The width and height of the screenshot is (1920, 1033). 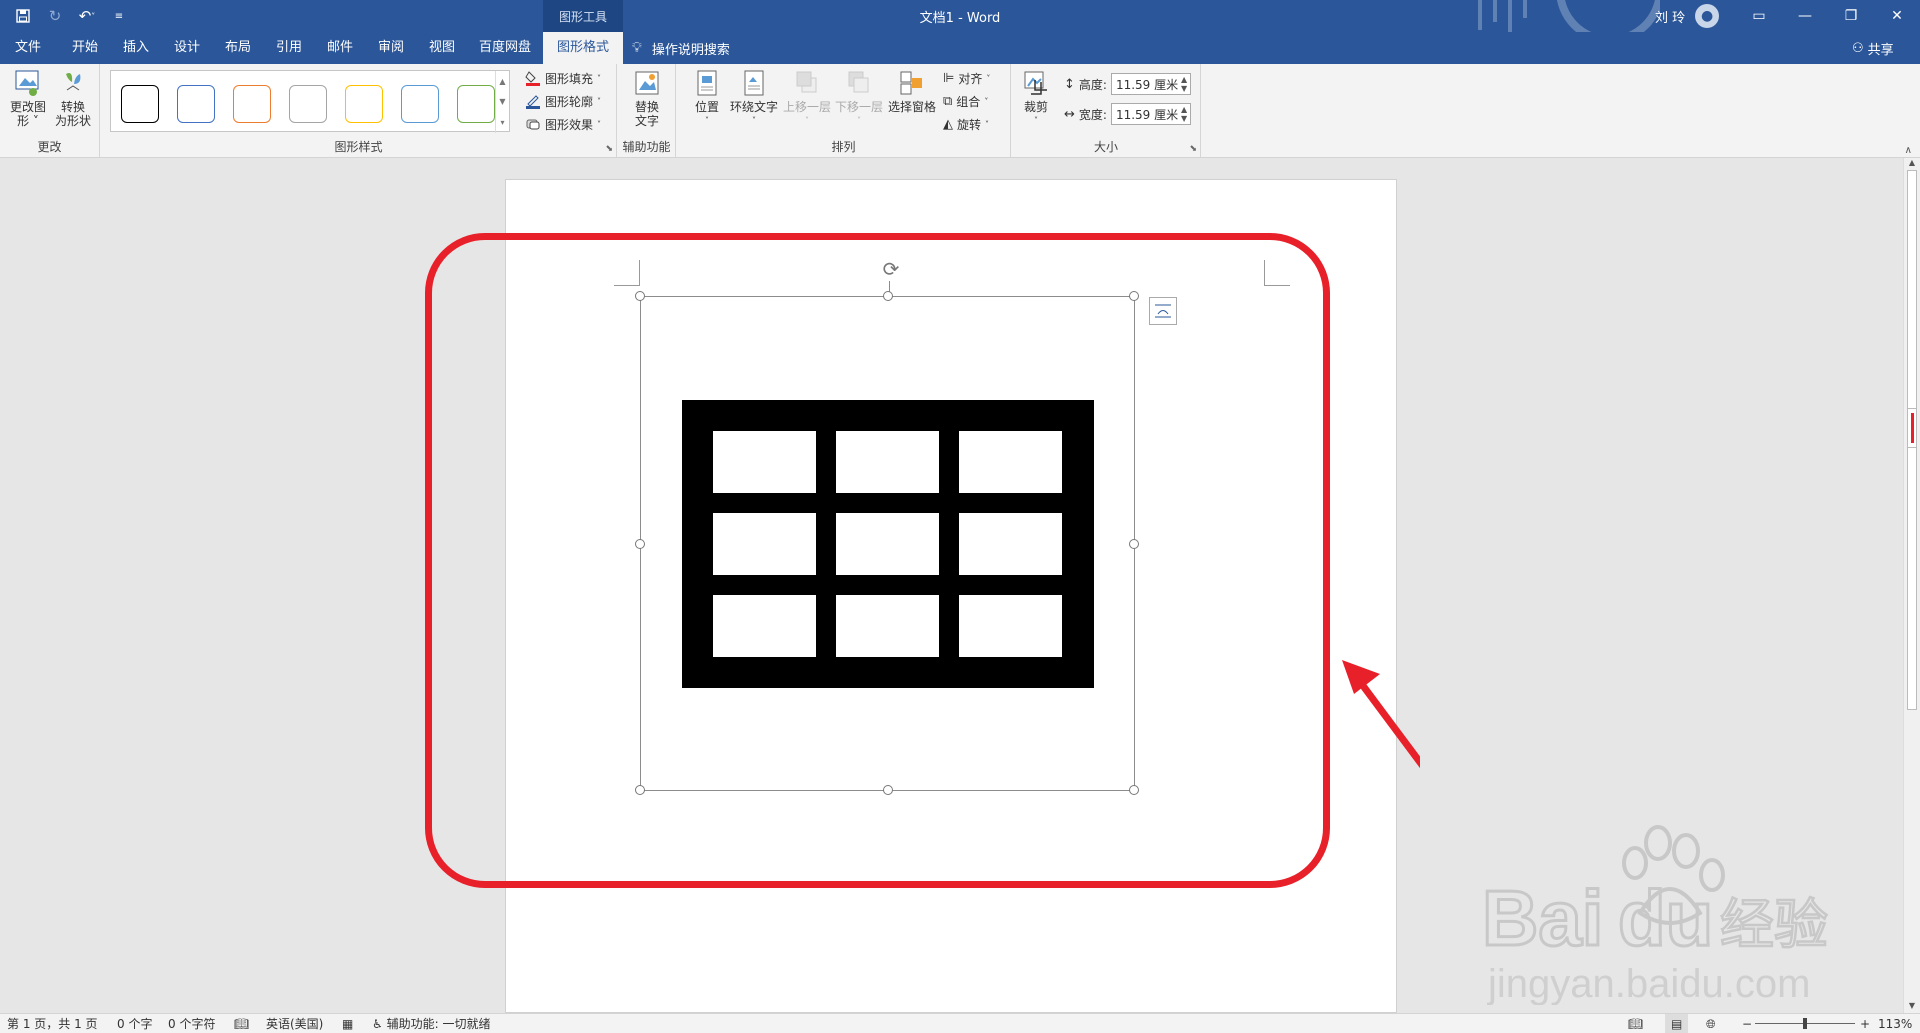 What do you see at coordinates (966, 124) in the screenshot?
I see `rotate-button: ◭ 旋转 ˅` at bounding box center [966, 124].